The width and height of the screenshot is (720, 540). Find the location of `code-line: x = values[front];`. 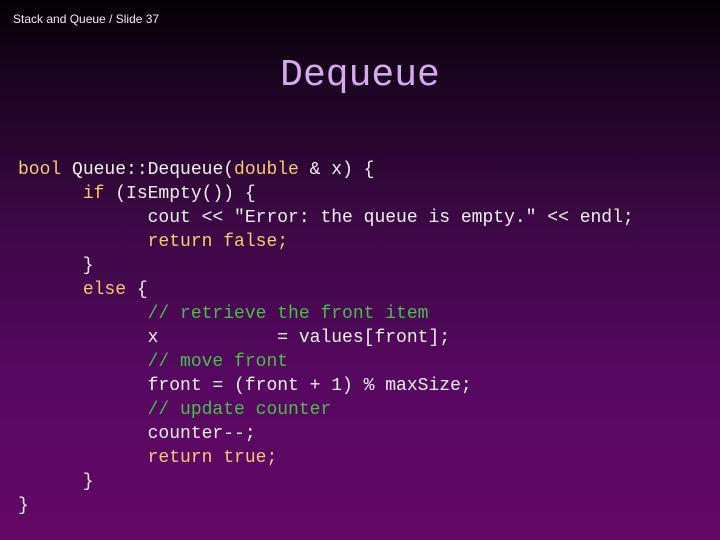

code-line: x = values[front]; is located at coordinates (326, 338).